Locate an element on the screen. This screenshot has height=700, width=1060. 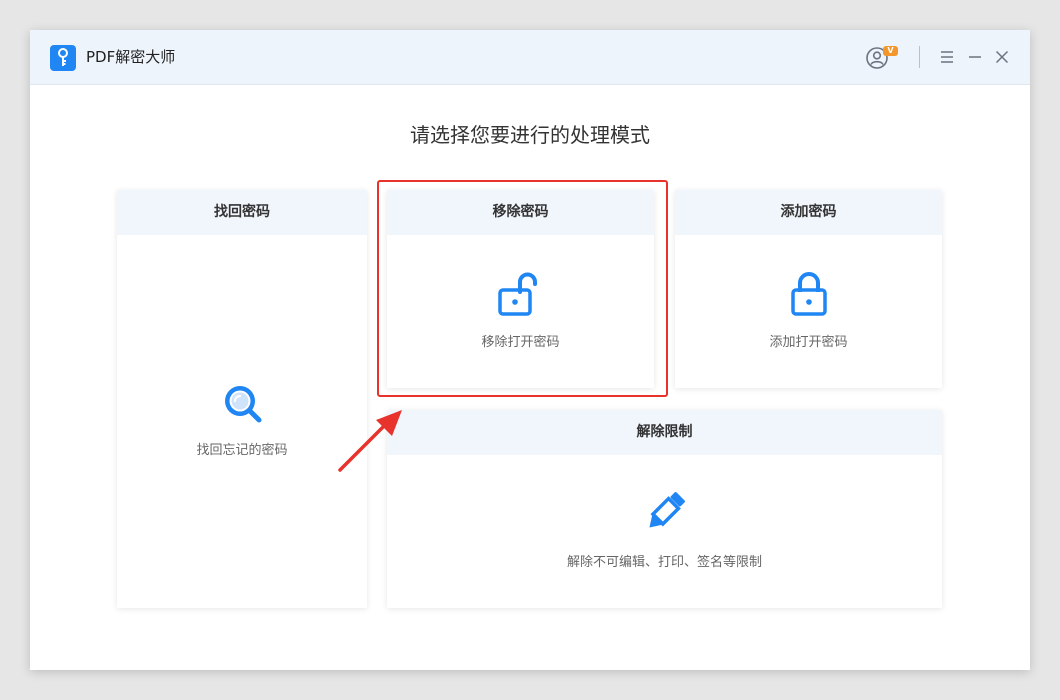
key-icon is located at coordinates (63, 57).